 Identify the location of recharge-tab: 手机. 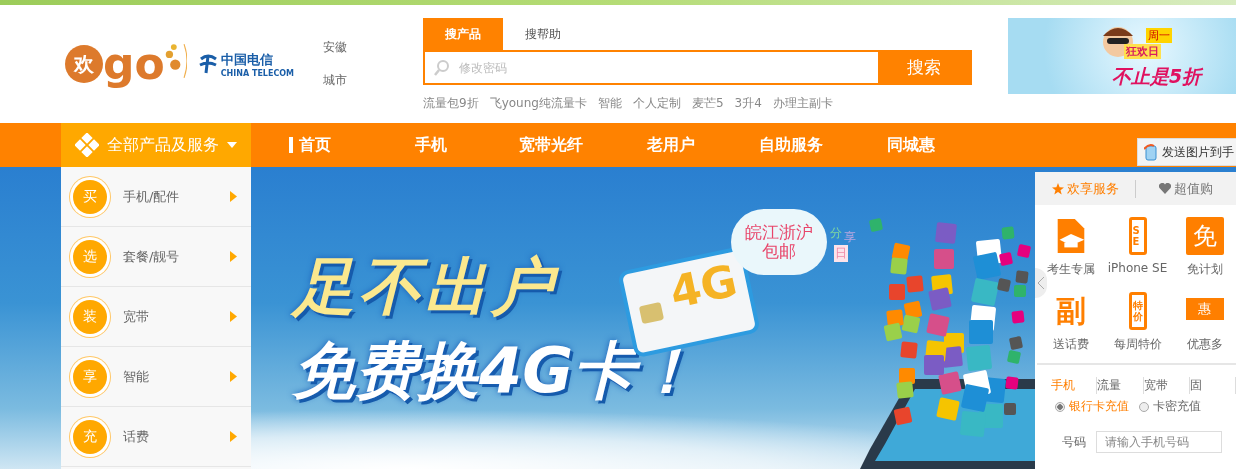
(1074, 385).